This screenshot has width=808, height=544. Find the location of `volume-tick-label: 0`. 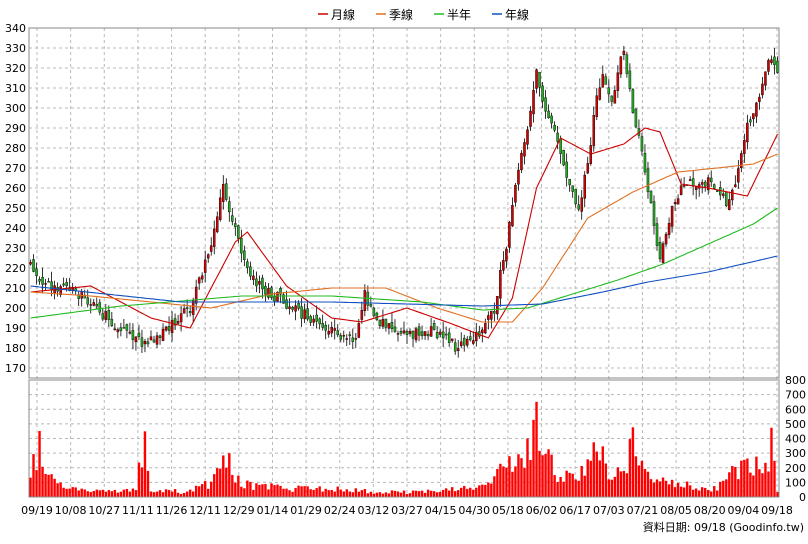

volume-tick-label: 0 is located at coordinates (802, 497).